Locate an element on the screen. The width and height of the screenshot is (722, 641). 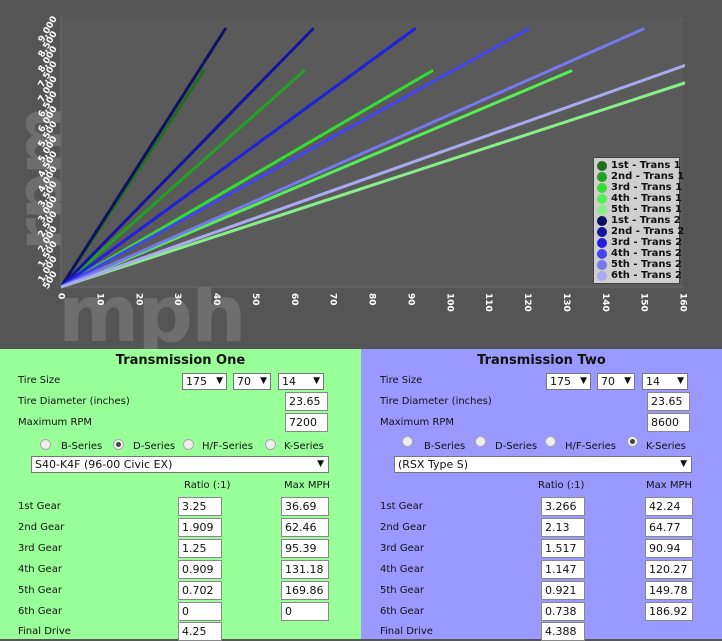
gear-max-mph-field: 149.78 is located at coordinates (669, 590).